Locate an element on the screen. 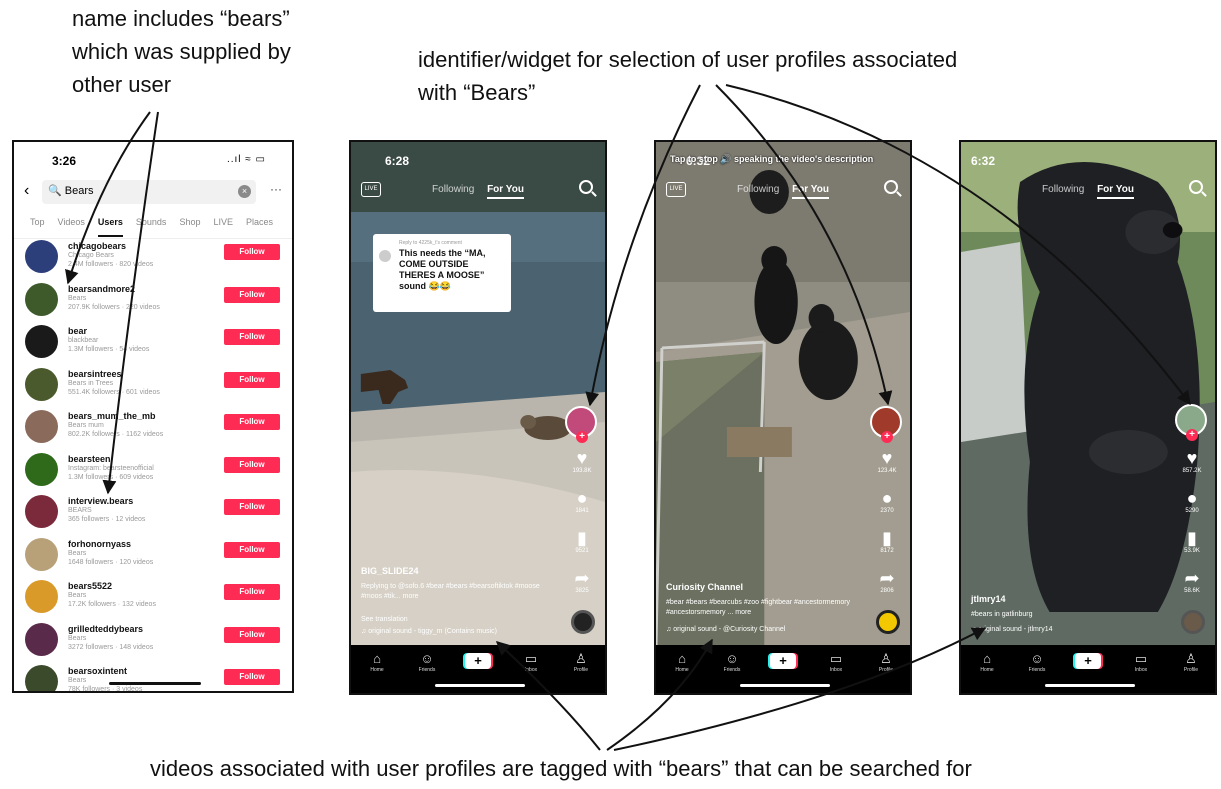 The width and height of the screenshot is (1221, 789). save-button: ▮ 8172 is located at coordinates (887, 541).